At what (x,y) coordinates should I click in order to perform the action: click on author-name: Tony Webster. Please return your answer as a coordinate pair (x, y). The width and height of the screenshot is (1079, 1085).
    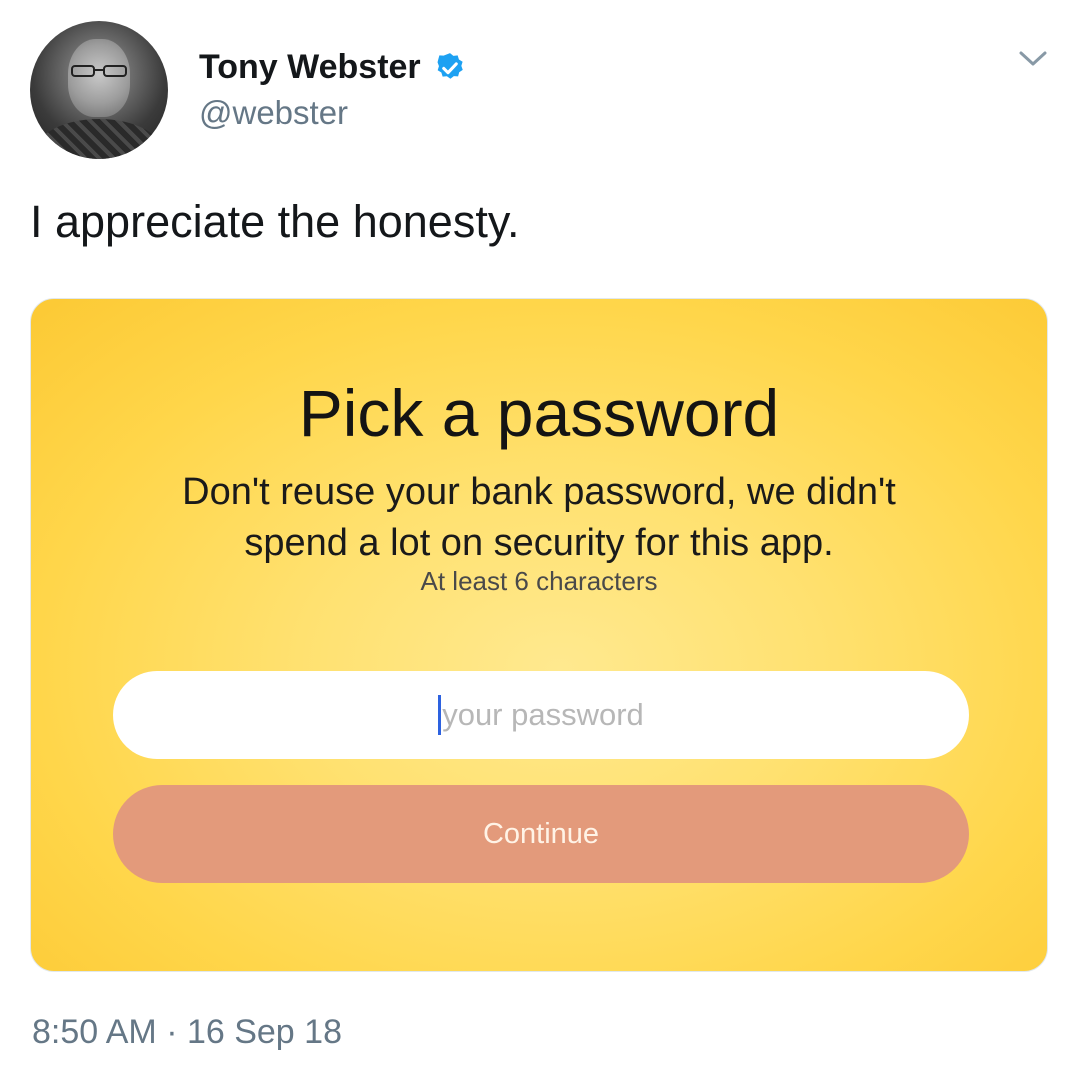
    Looking at the image, I should click on (310, 67).